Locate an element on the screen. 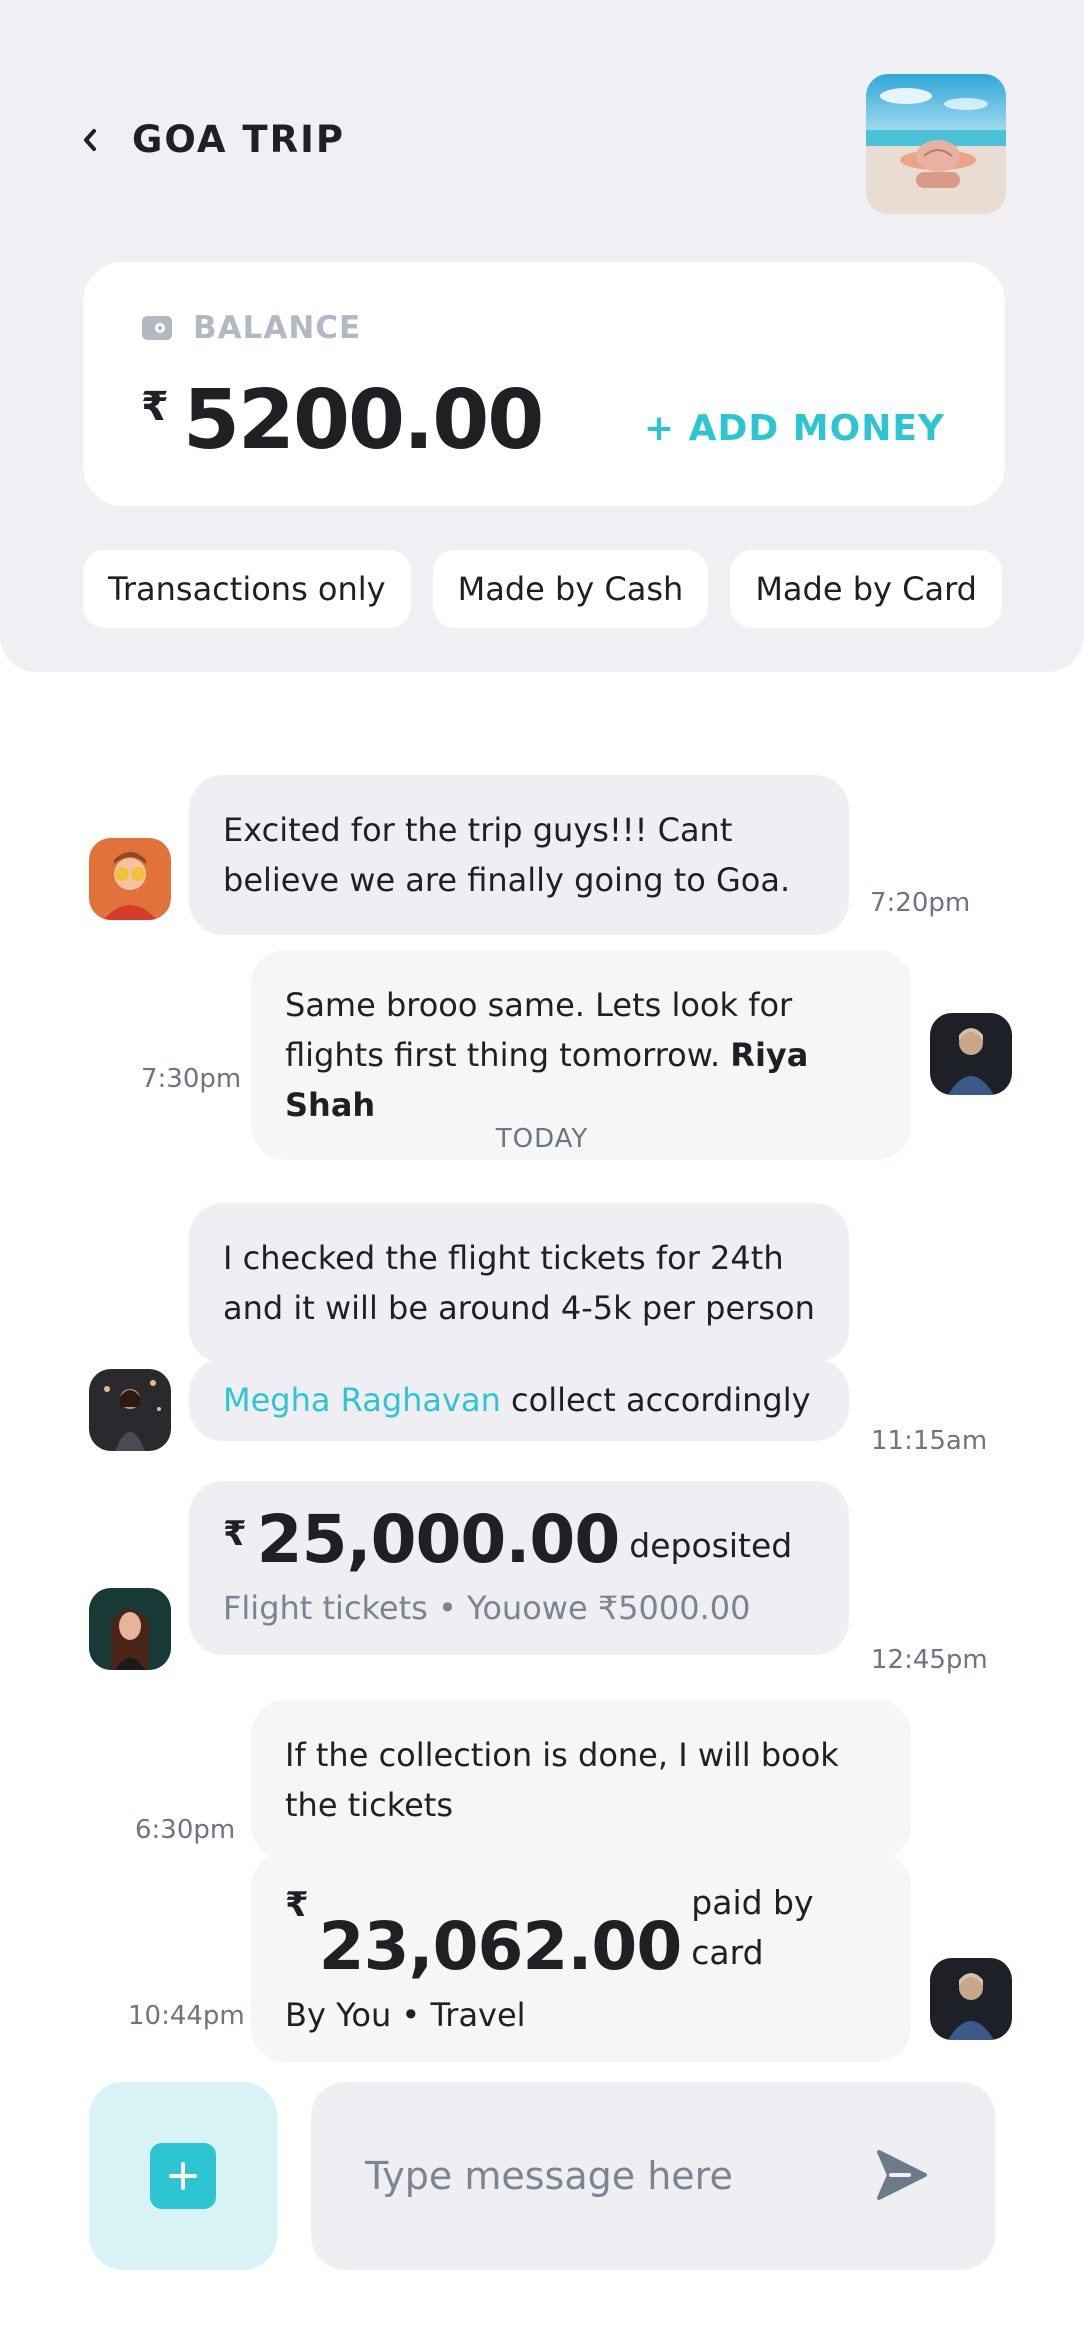  message-composer is located at coordinates (653, 2176).